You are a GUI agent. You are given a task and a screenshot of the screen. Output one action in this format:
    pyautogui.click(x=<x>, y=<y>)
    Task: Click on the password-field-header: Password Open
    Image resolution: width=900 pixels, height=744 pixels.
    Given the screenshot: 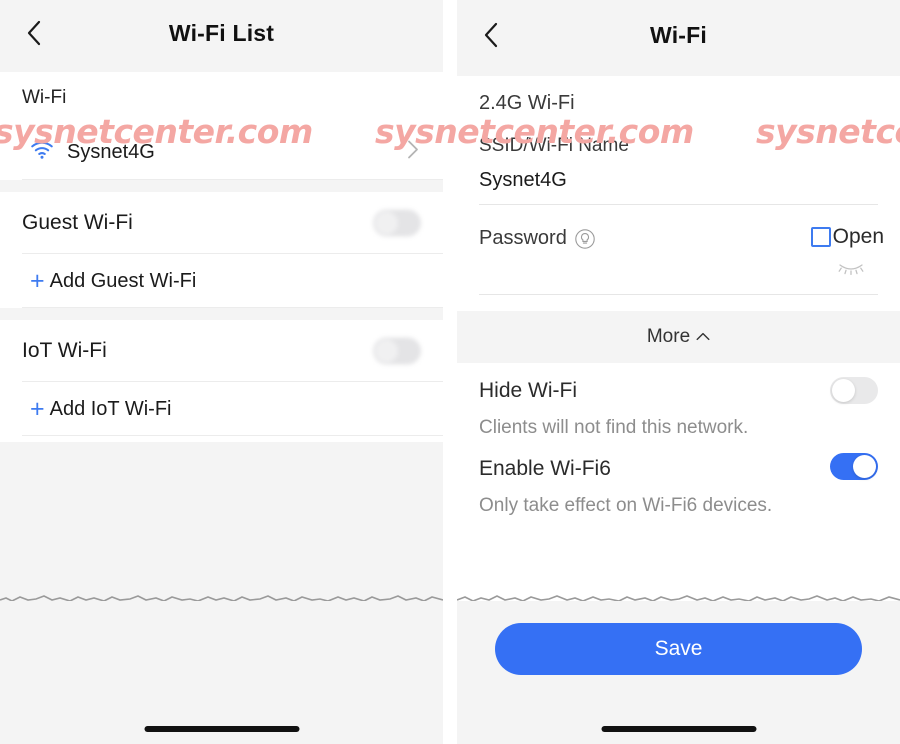 What is the action you would take?
    pyautogui.click(x=681, y=227)
    